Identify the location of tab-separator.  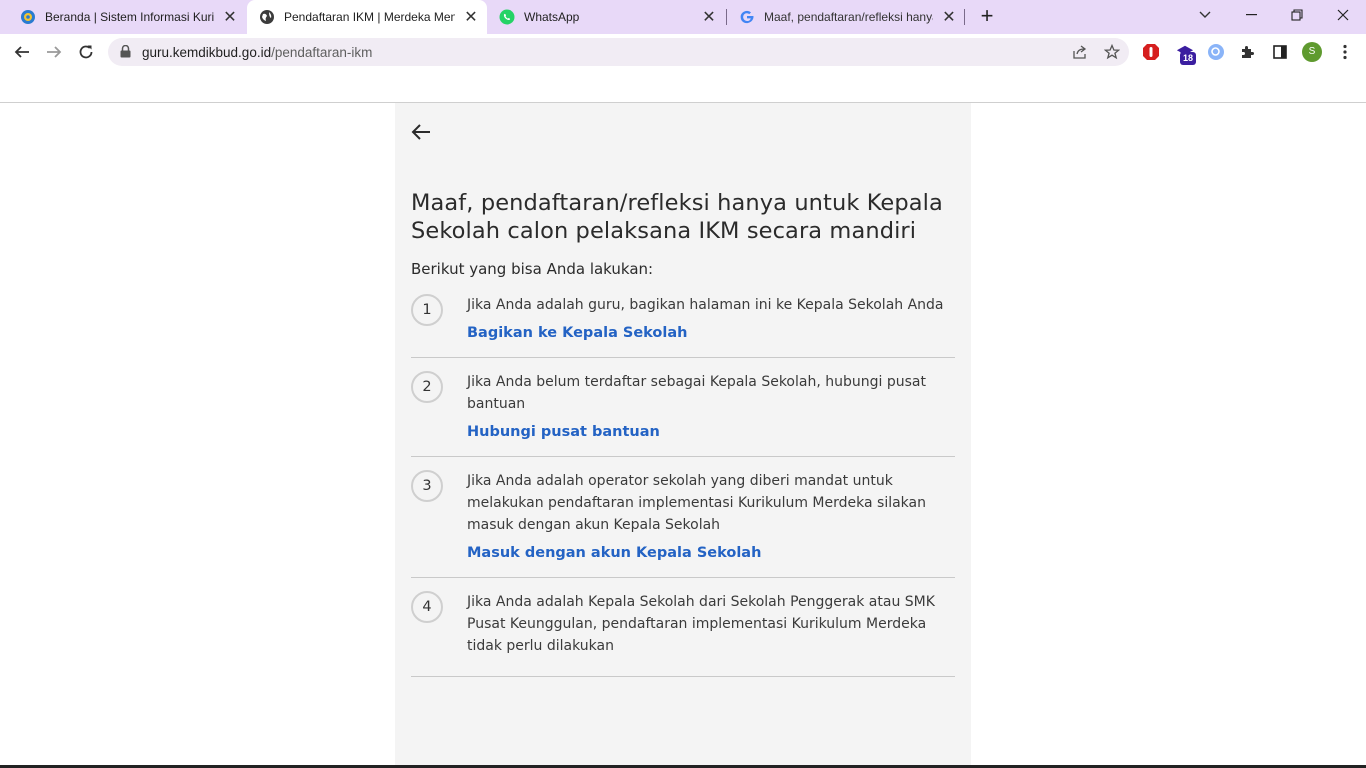
(964, 17).